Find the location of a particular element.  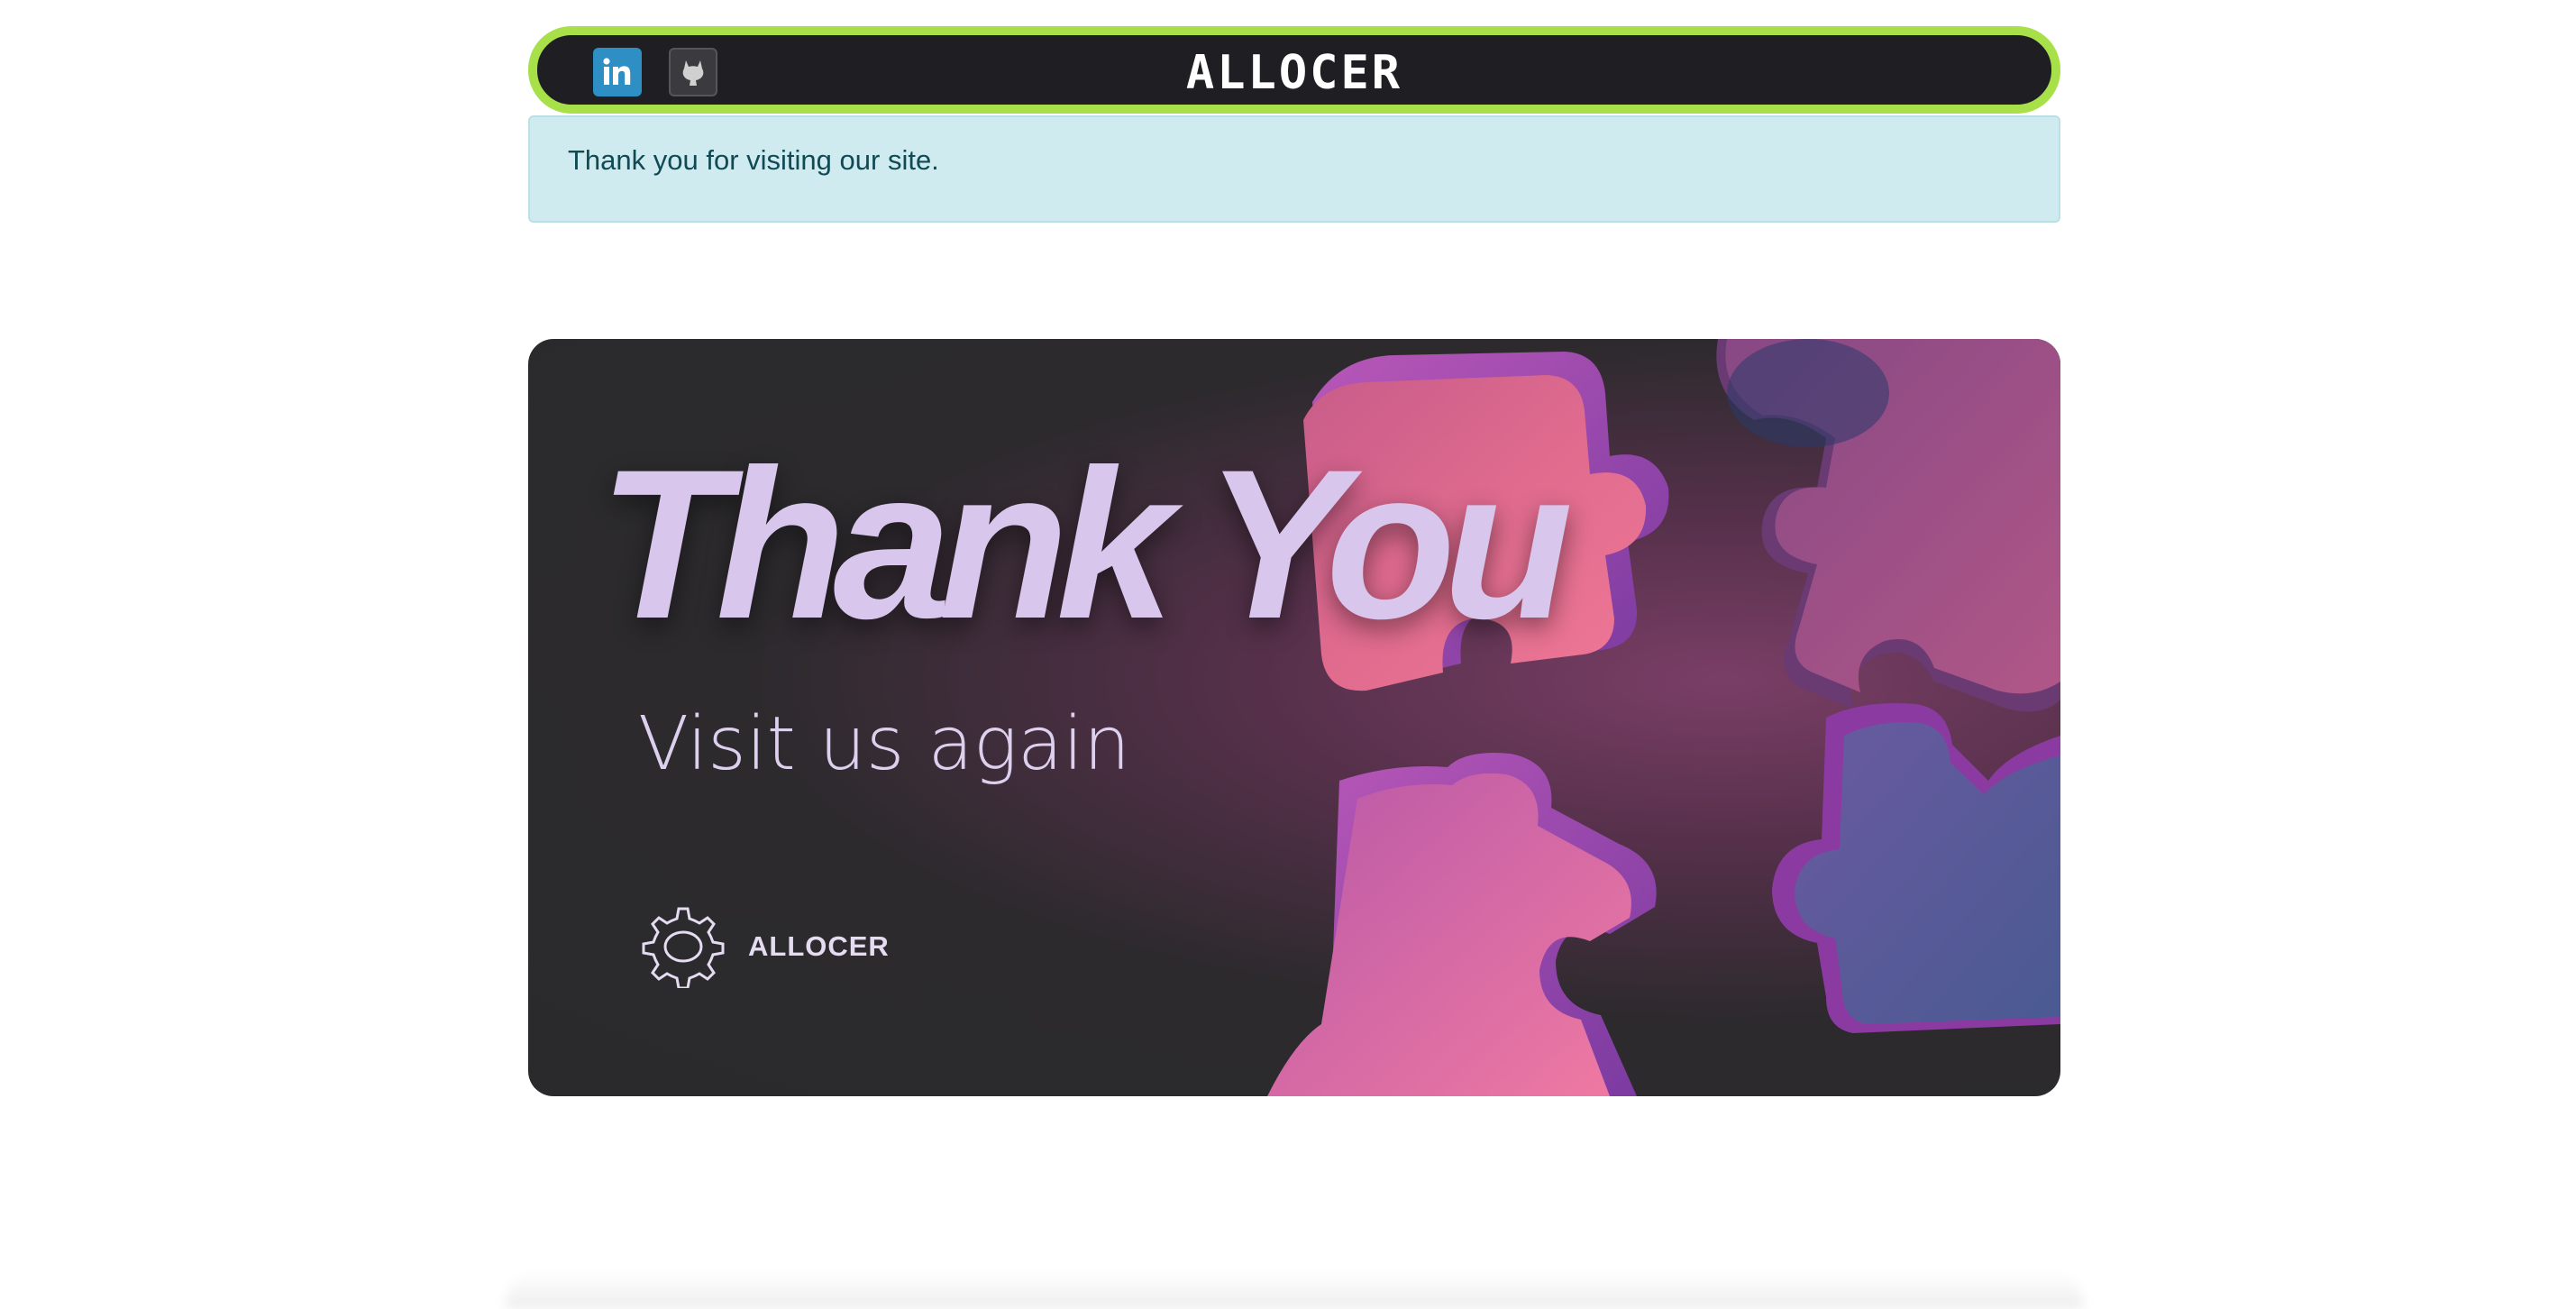

puzzle-piece-bottom is located at coordinates (1462, 925).